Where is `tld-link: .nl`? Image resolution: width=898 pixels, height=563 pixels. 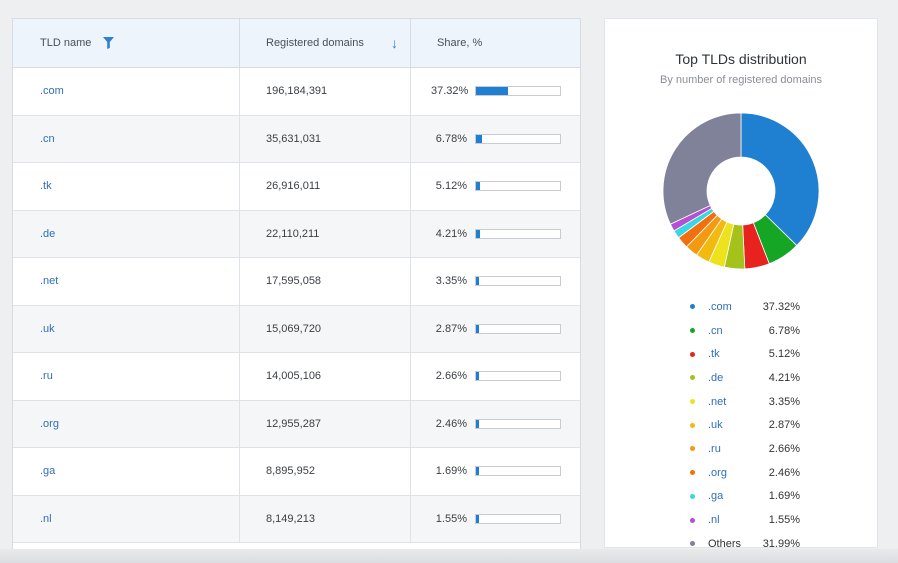
tld-link: .nl is located at coordinates (126, 518).